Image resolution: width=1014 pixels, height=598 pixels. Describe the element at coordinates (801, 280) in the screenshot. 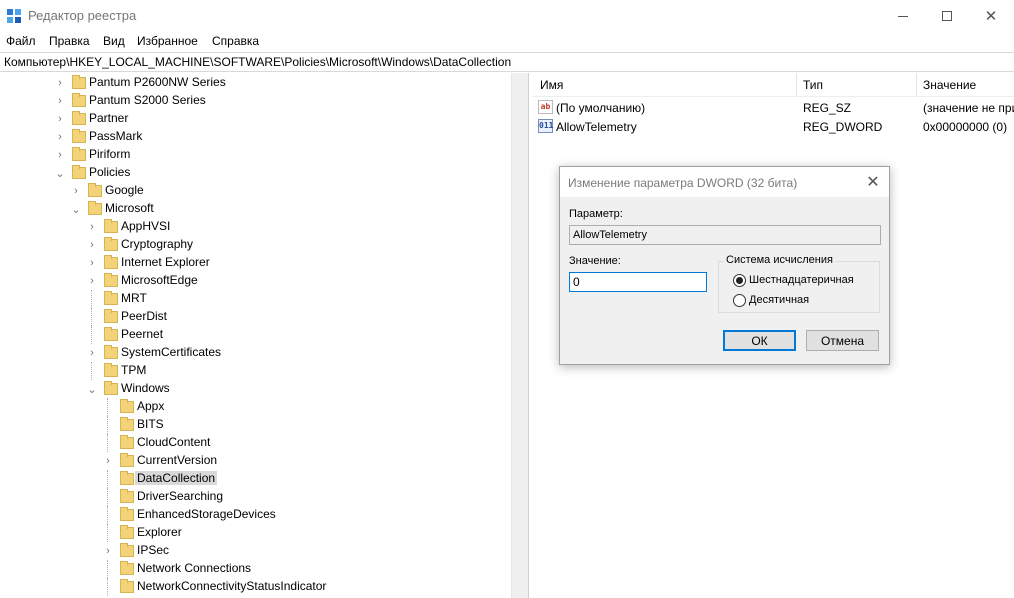

I see `hex-radio-label: Шестнадцатеричная` at that location.